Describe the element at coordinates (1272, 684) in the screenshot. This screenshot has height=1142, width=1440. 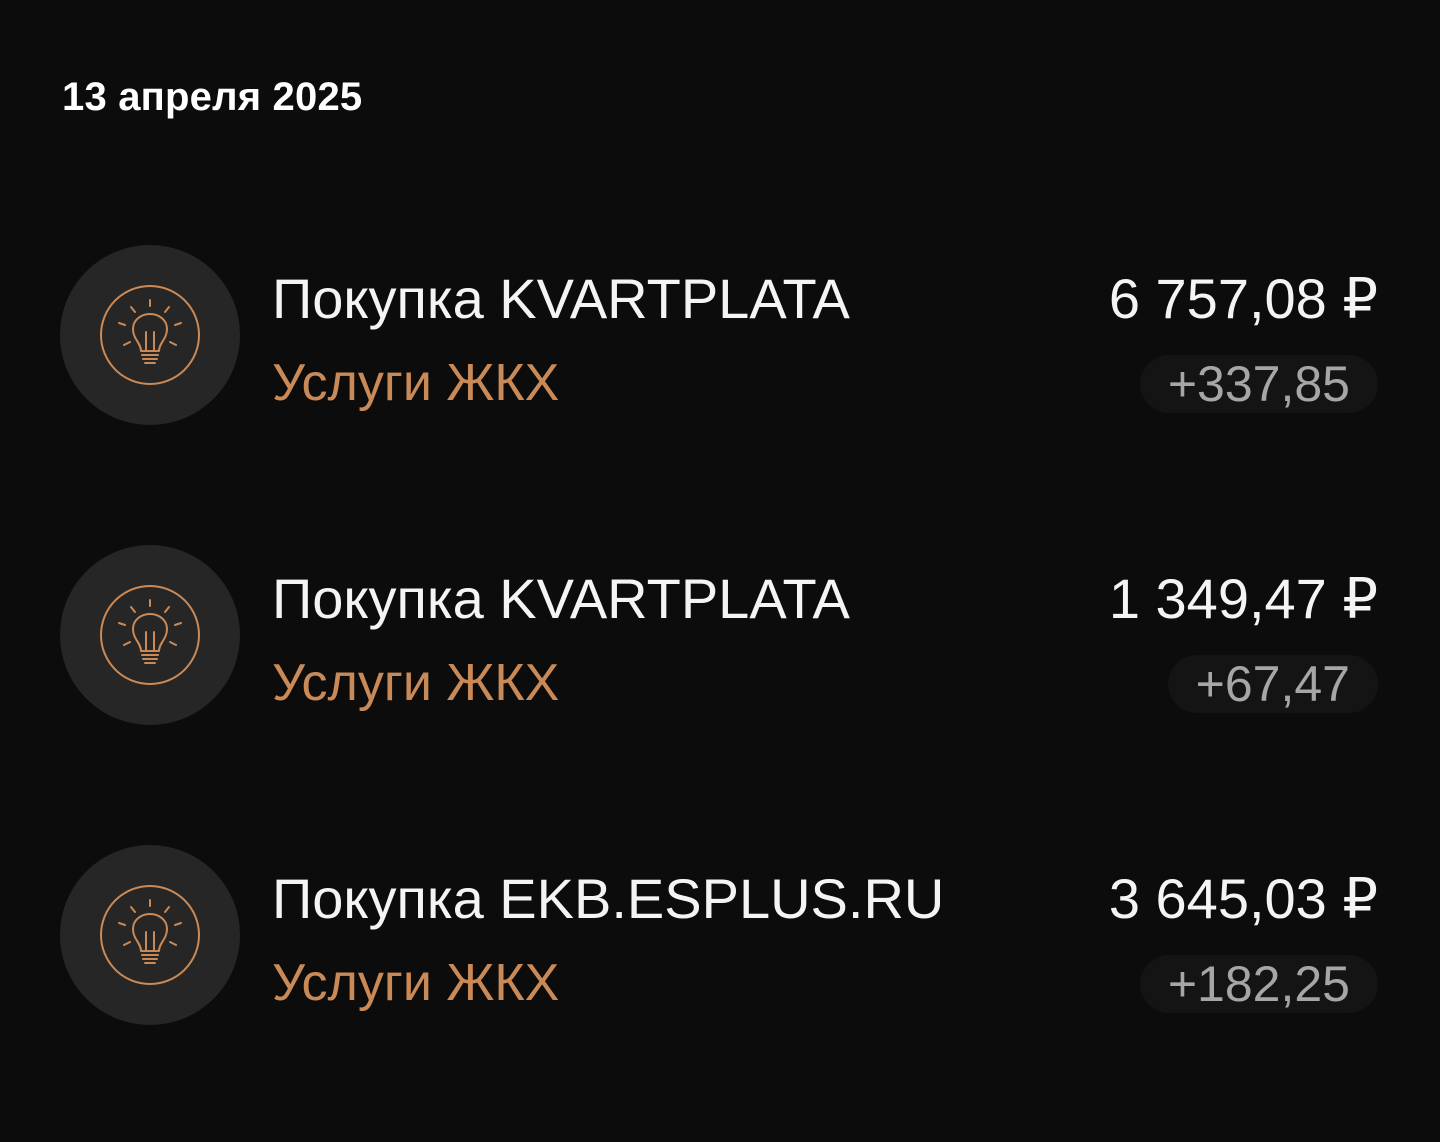
I see `cashback-badge: +67,47` at that location.